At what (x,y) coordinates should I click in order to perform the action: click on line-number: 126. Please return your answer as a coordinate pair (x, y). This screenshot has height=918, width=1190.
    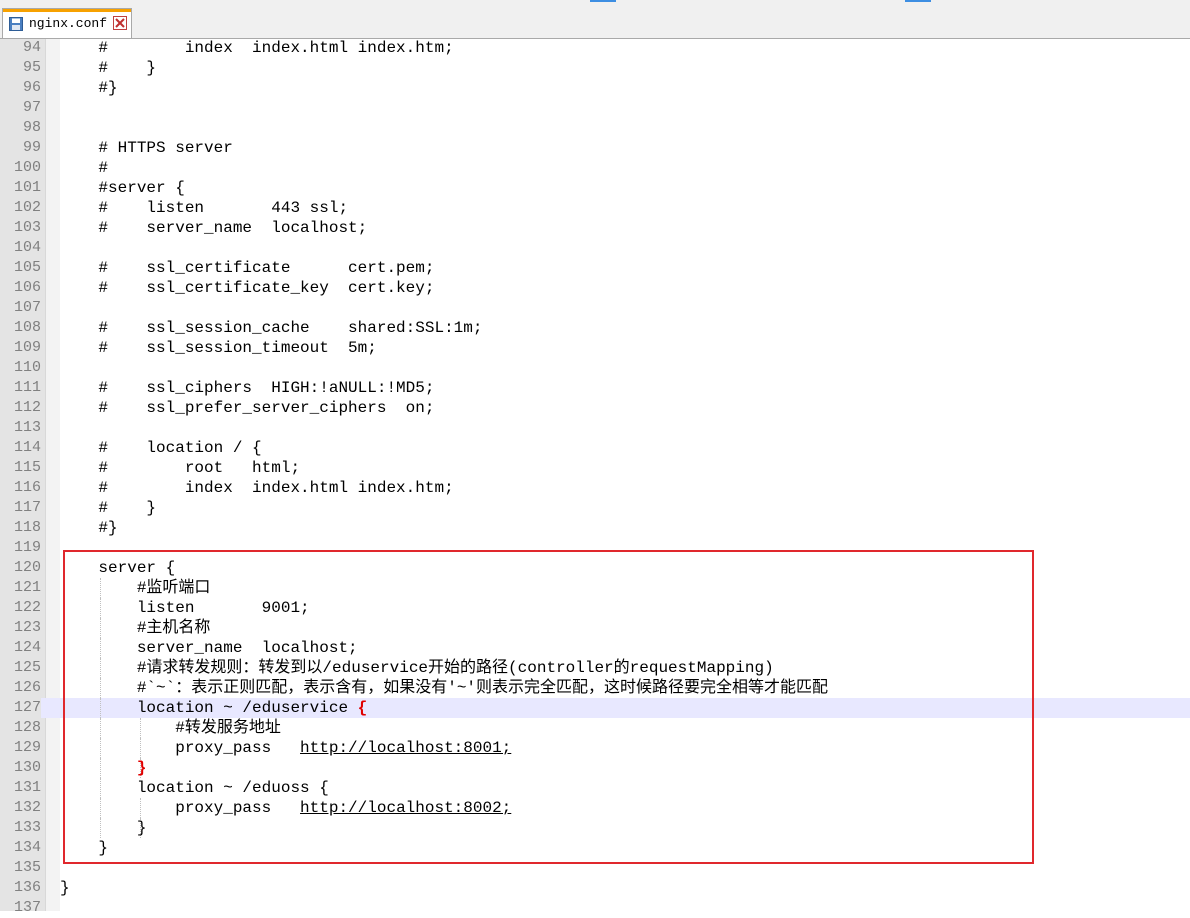
    Looking at the image, I should click on (27, 687).